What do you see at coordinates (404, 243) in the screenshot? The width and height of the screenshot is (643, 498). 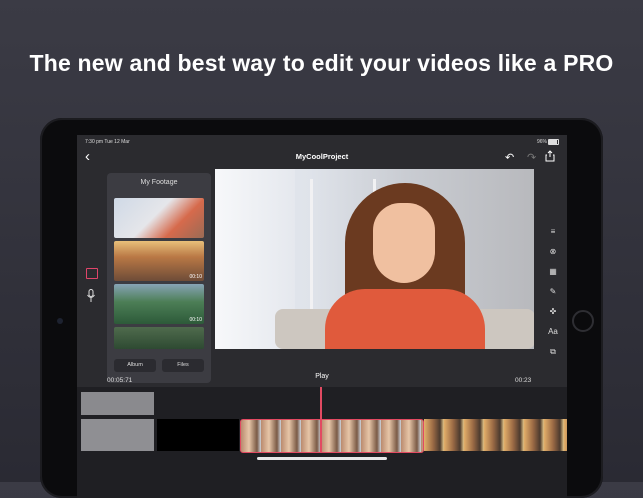 I see `subject-face` at bounding box center [404, 243].